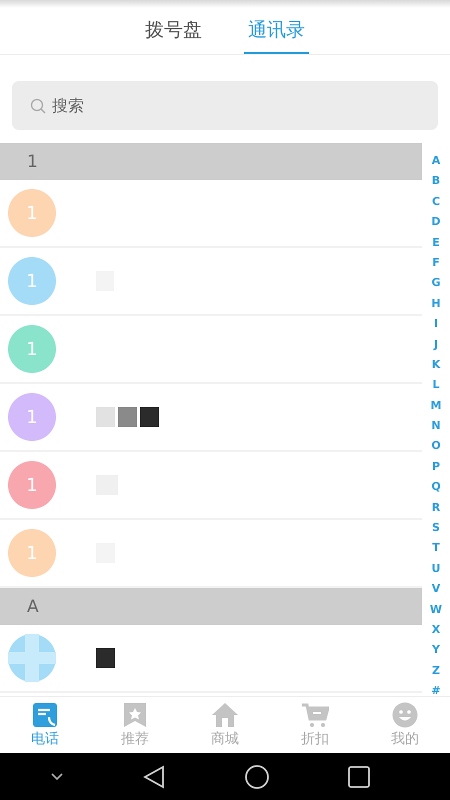  What do you see at coordinates (436, 344) in the screenshot?
I see `index-letter: J` at bounding box center [436, 344].